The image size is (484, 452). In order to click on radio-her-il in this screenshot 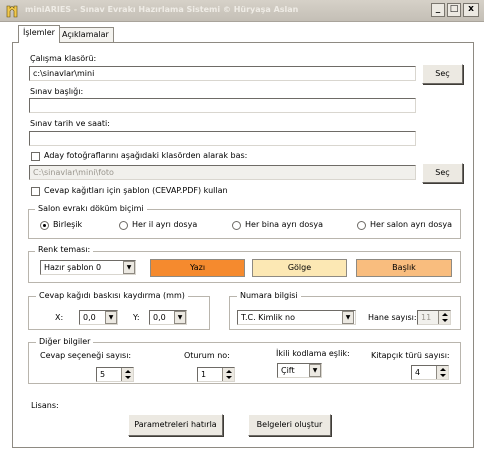, I will do `click(123, 225)`.